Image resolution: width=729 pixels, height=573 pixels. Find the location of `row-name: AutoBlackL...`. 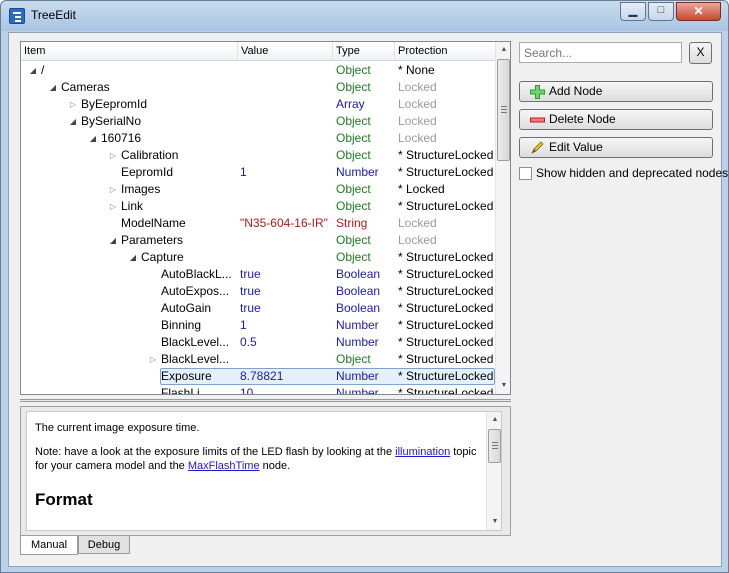

row-name: AutoBlackL... is located at coordinates (196, 274).